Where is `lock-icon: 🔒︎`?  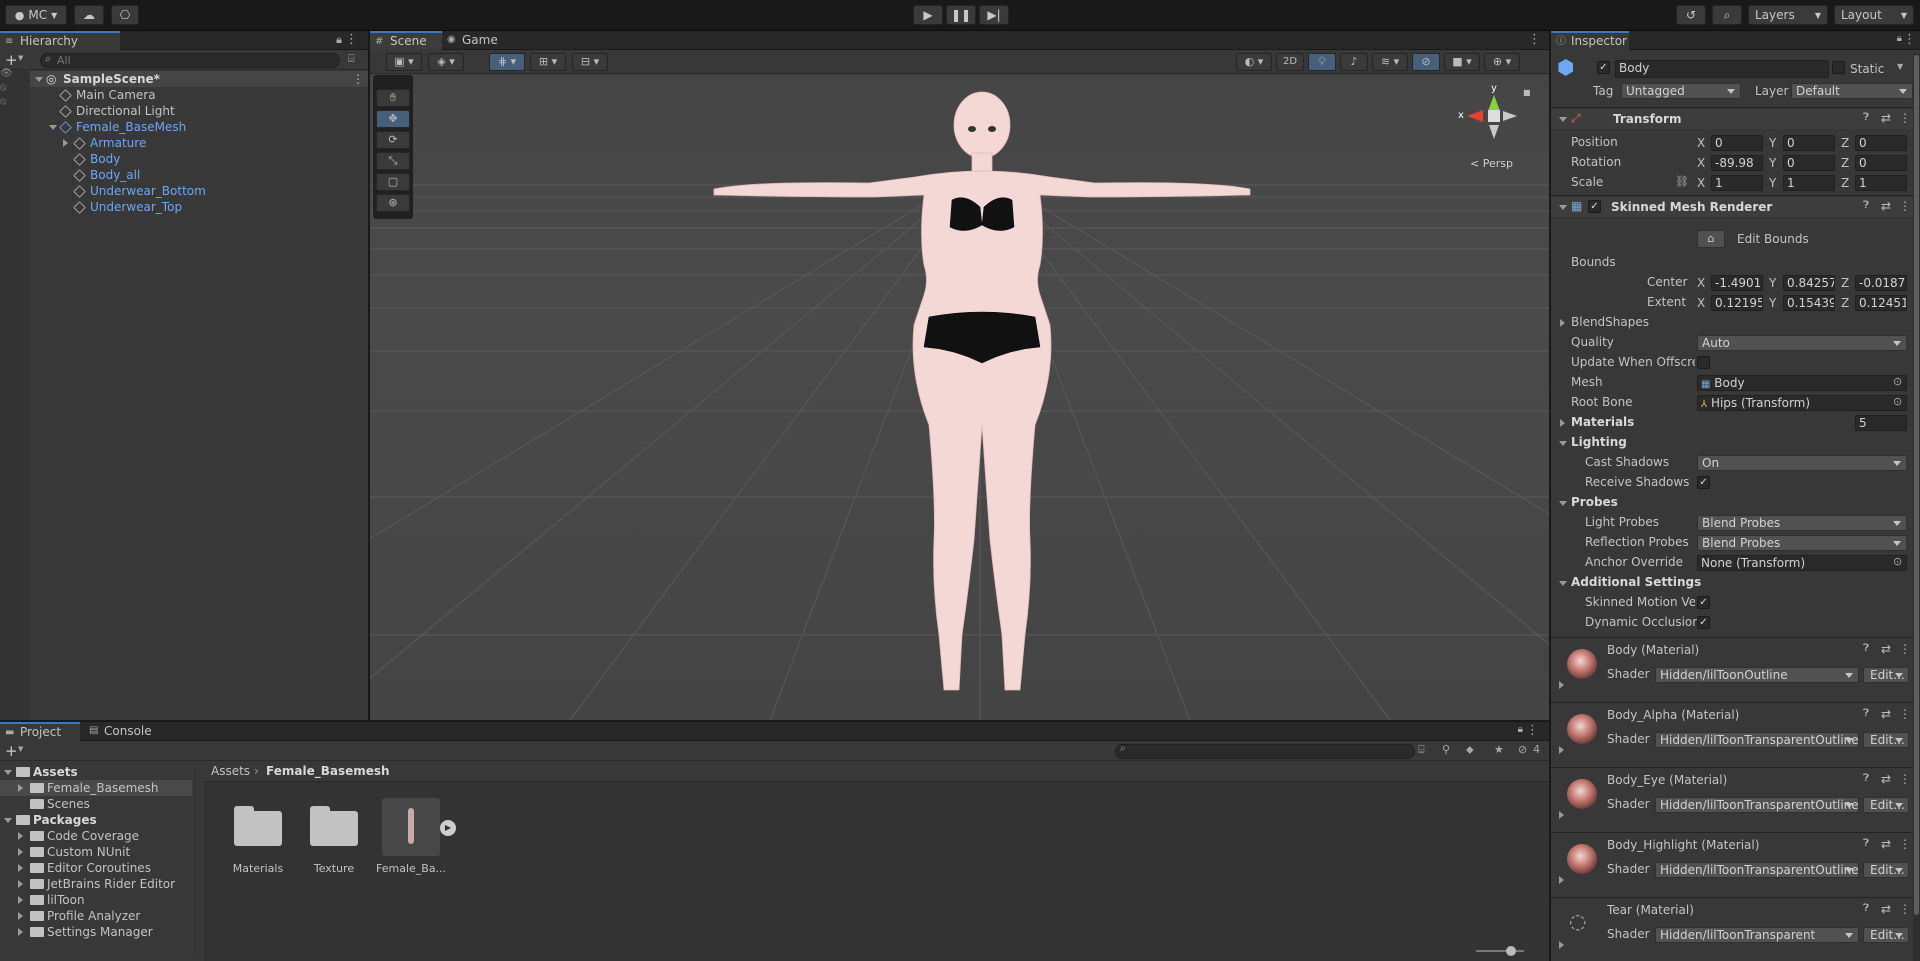 lock-icon: 🔒︎ is located at coordinates (1899, 38).